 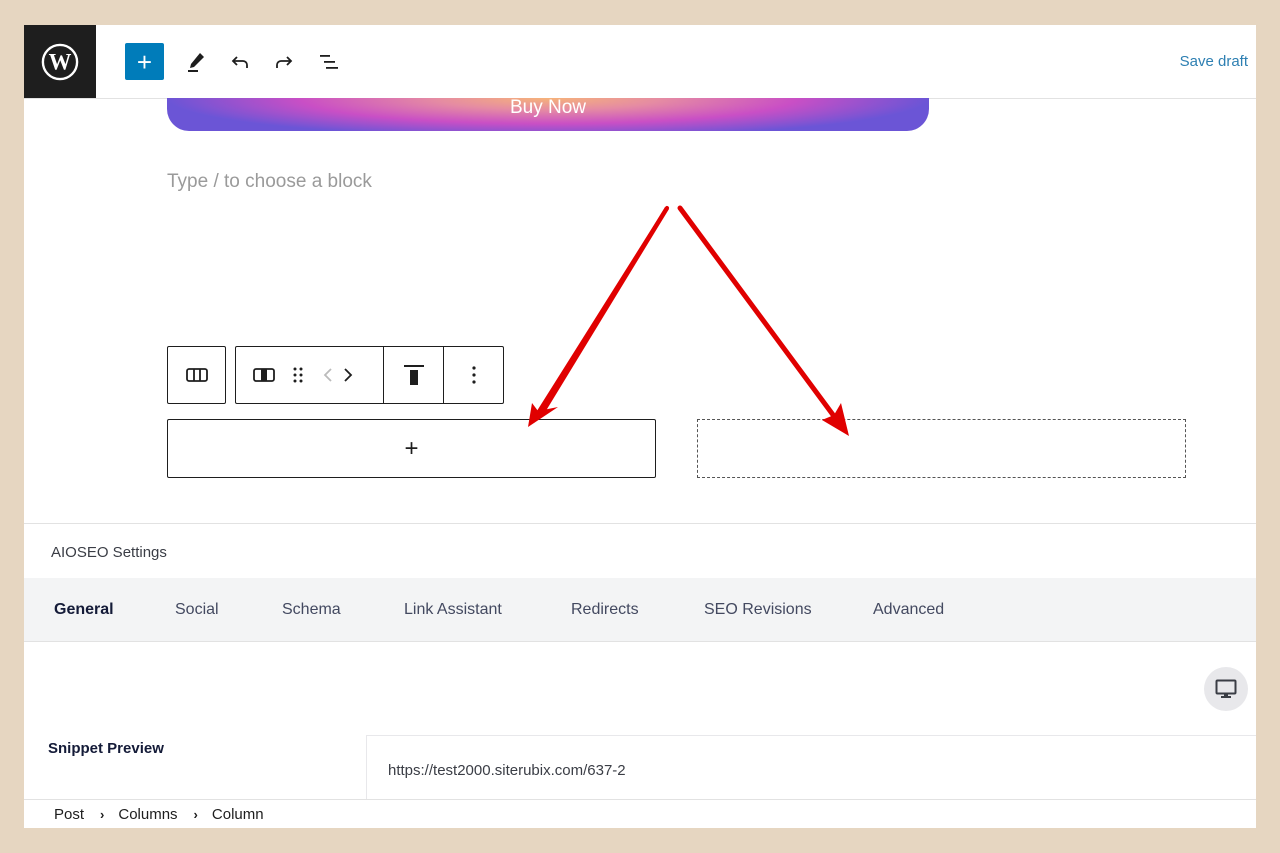 I want to click on desktop-icon, so click(x=1226, y=688).